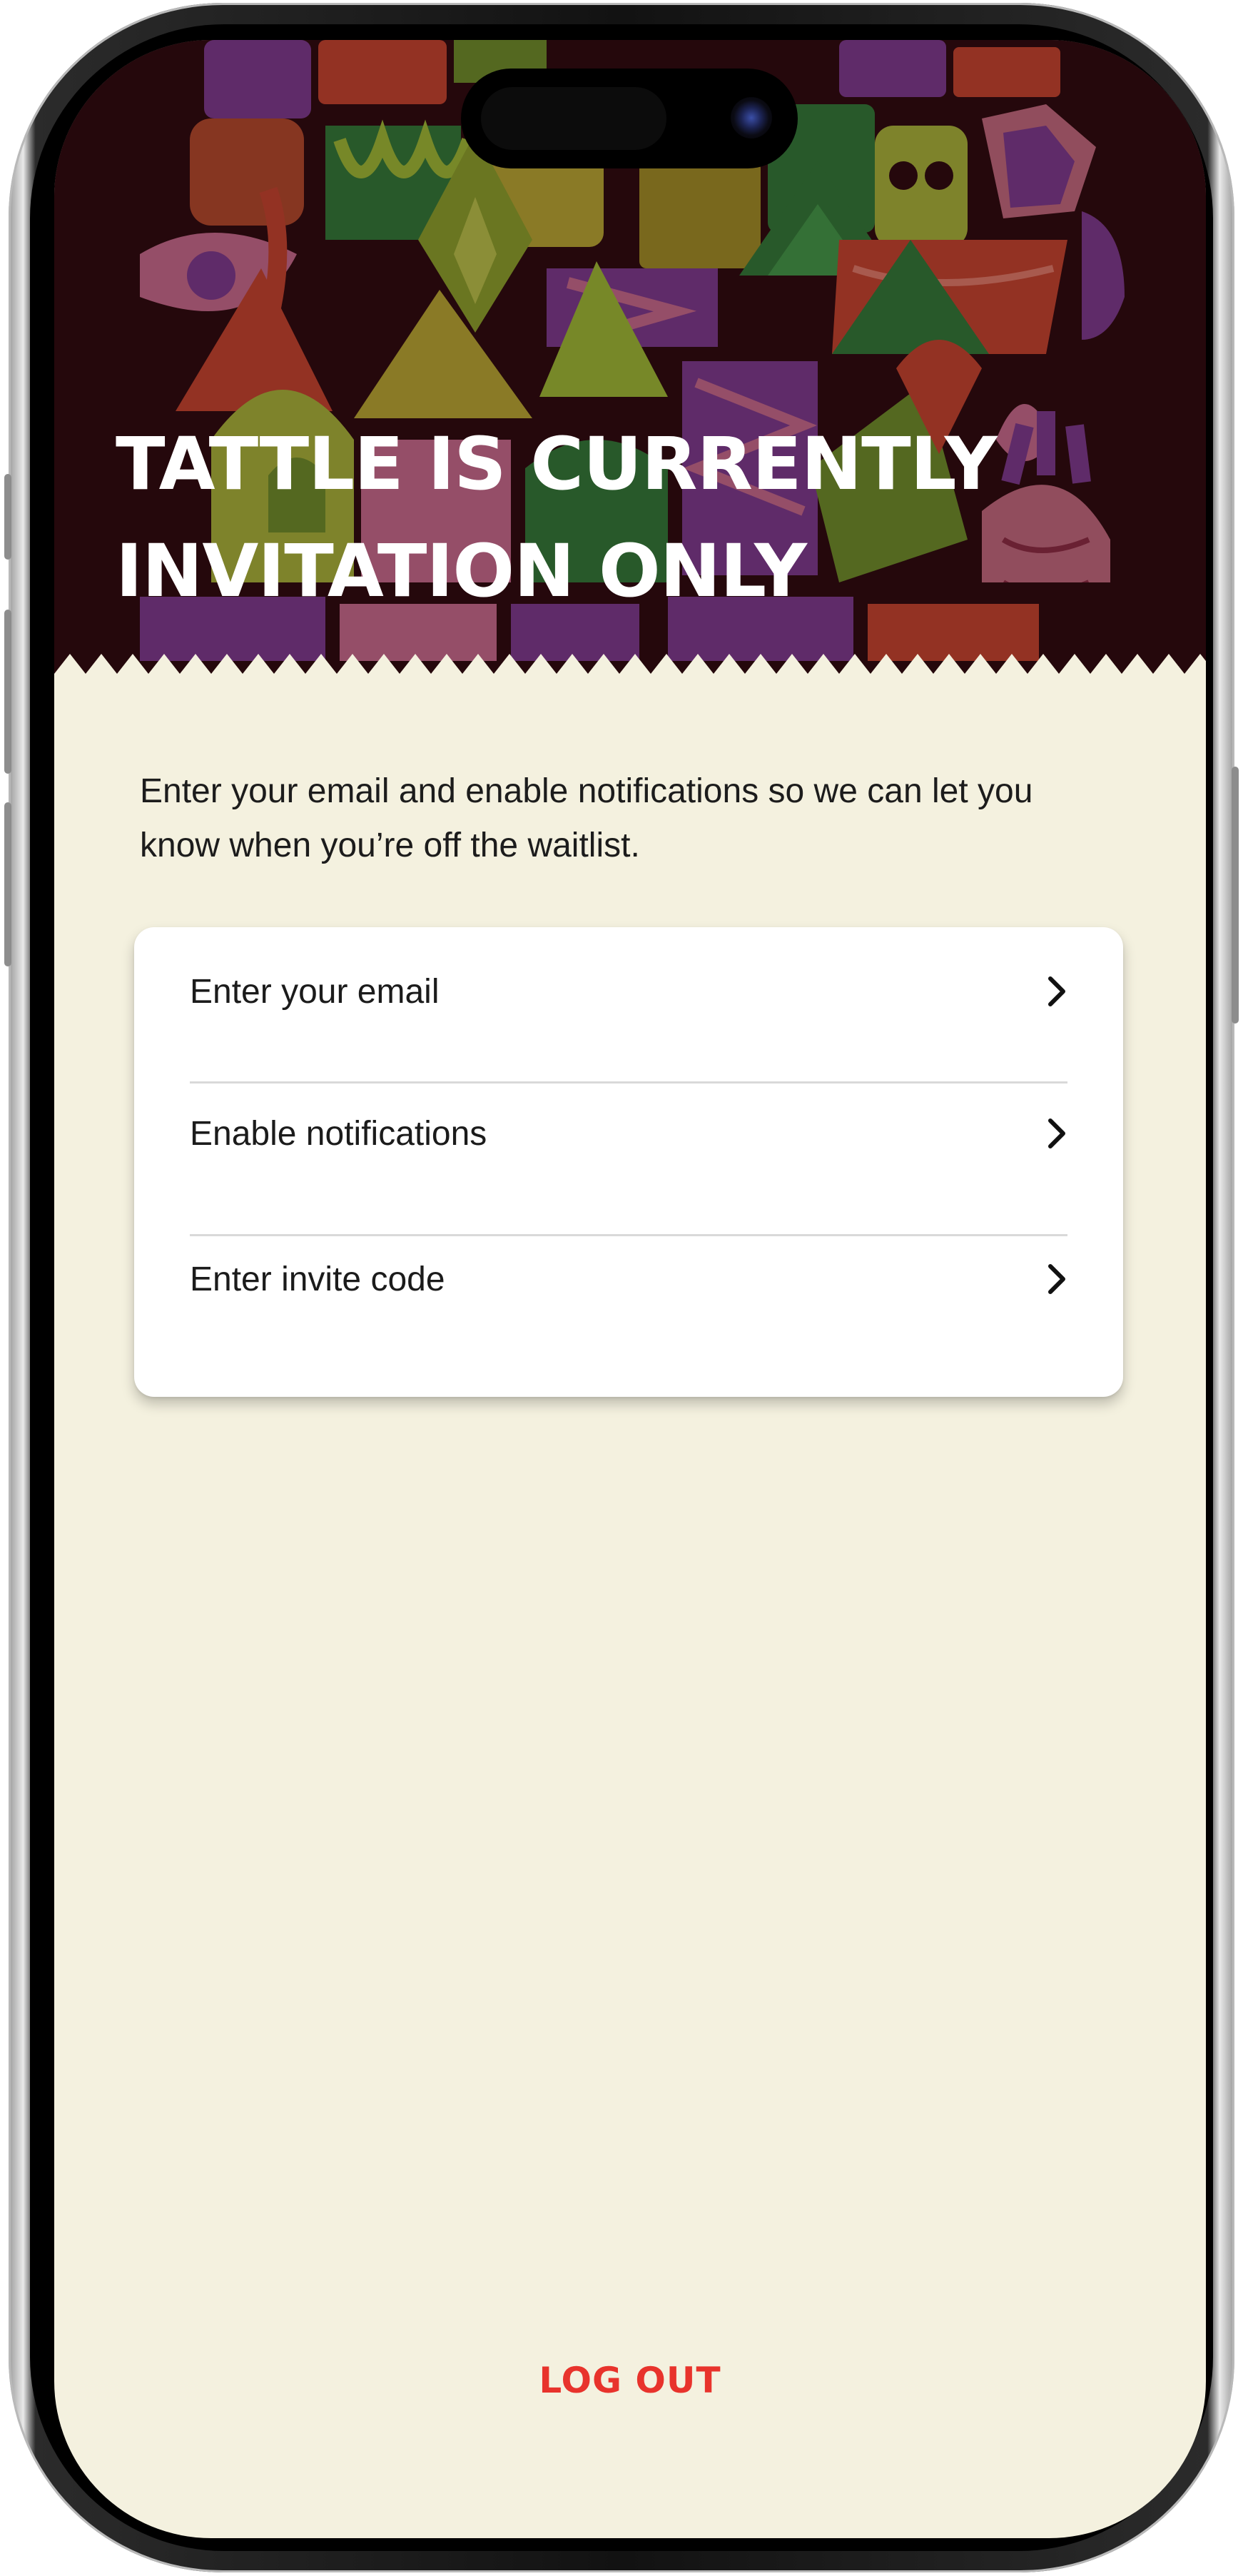 The image size is (1243, 2576). What do you see at coordinates (7, 692) in the screenshot?
I see `volume-up-button` at bounding box center [7, 692].